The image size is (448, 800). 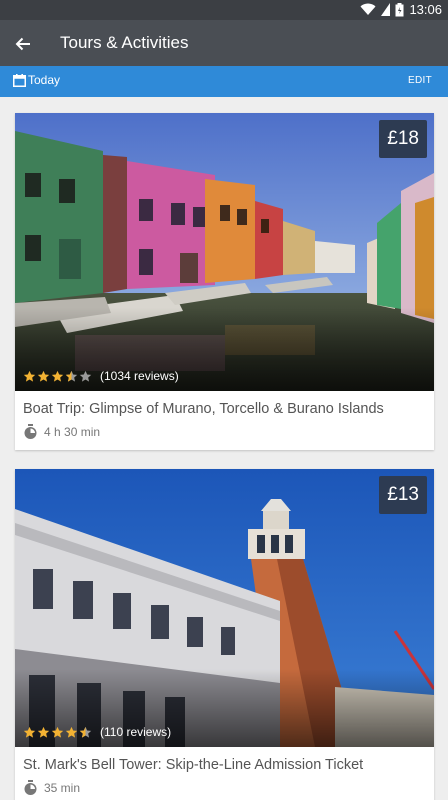 I want to click on tour-duration: 35 min, so click(x=51, y=788).